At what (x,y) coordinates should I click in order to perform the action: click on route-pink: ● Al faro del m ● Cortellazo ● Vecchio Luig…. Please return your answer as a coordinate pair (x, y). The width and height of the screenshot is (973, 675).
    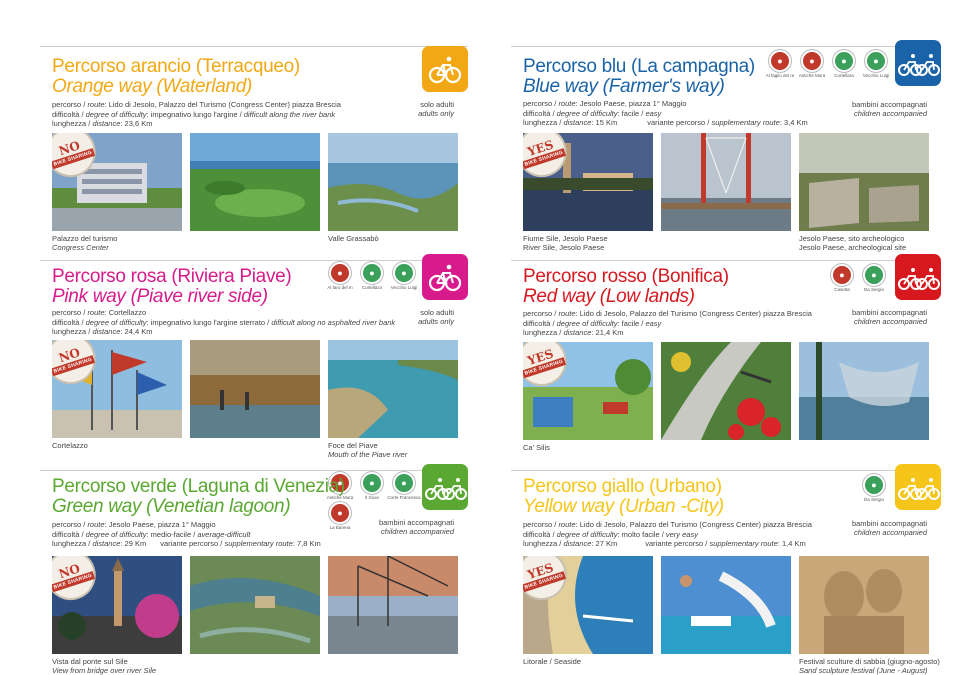
    Looking at the image, I should click on (254, 361).